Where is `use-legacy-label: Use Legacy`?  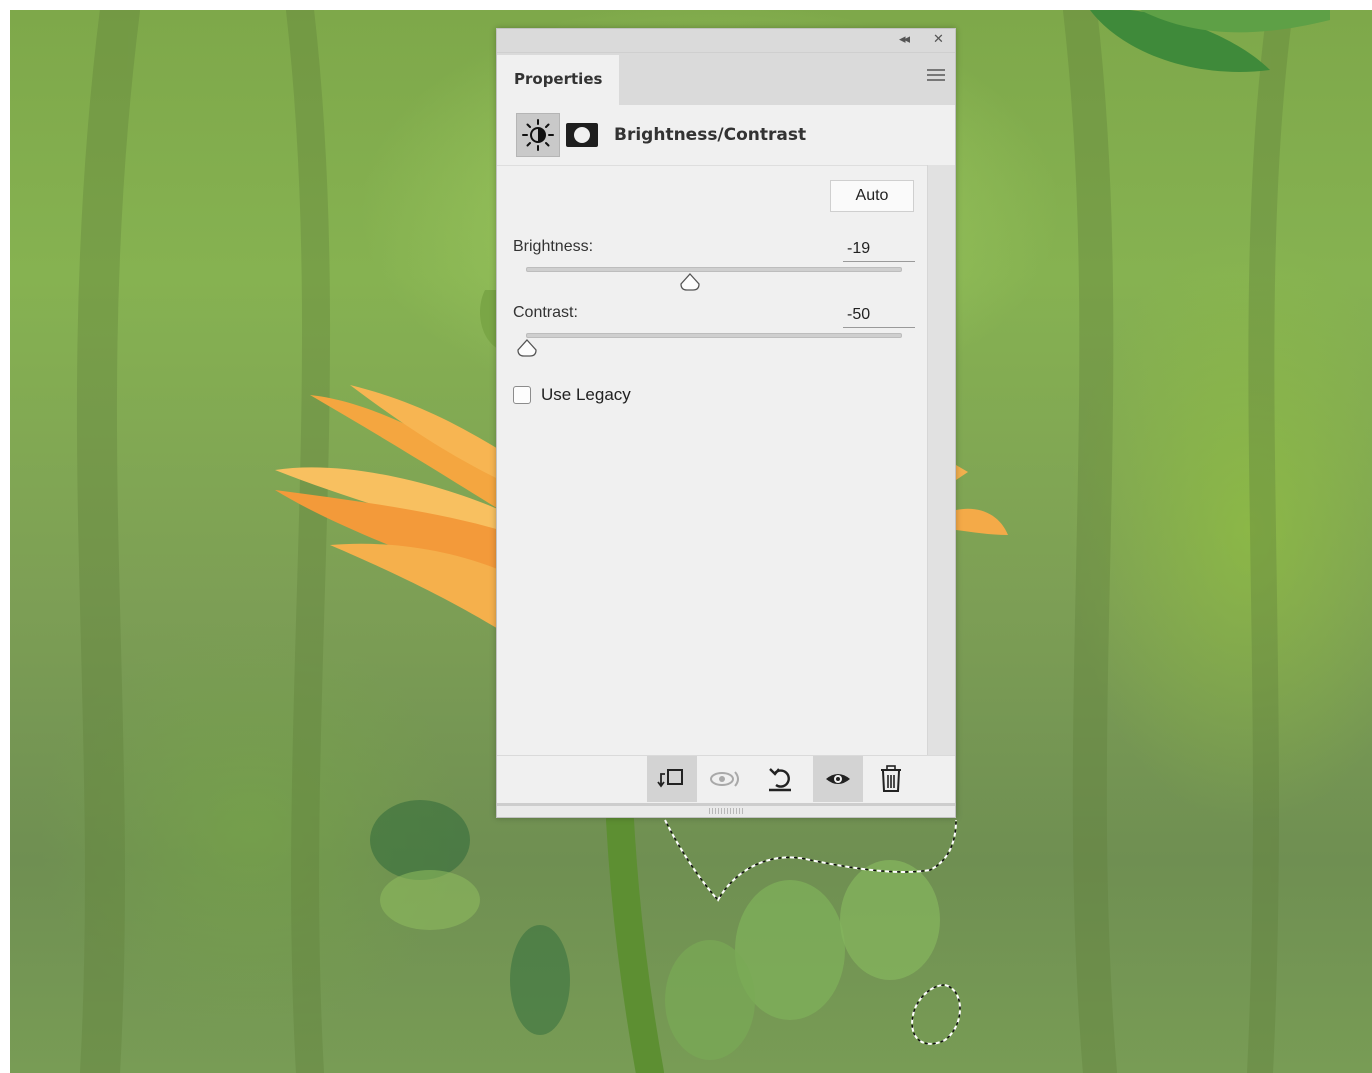 use-legacy-label: Use Legacy is located at coordinates (586, 394).